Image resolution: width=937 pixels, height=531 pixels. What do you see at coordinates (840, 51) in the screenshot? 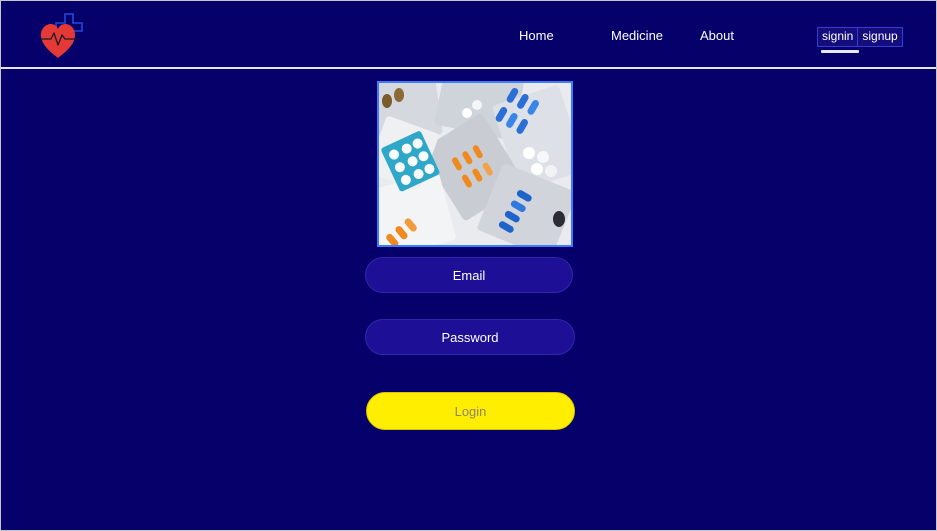
I see `active-tab-indicator` at bounding box center [840, 51].